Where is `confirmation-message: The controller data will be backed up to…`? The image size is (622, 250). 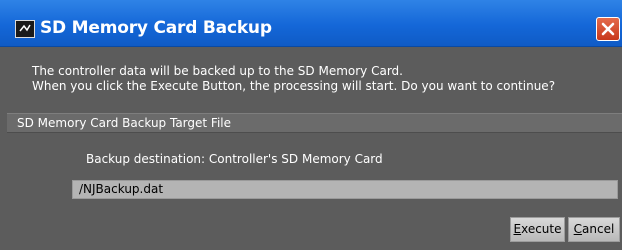 confirmation-message: The controller data will be backed up to… is located at coordinates (293, 79).